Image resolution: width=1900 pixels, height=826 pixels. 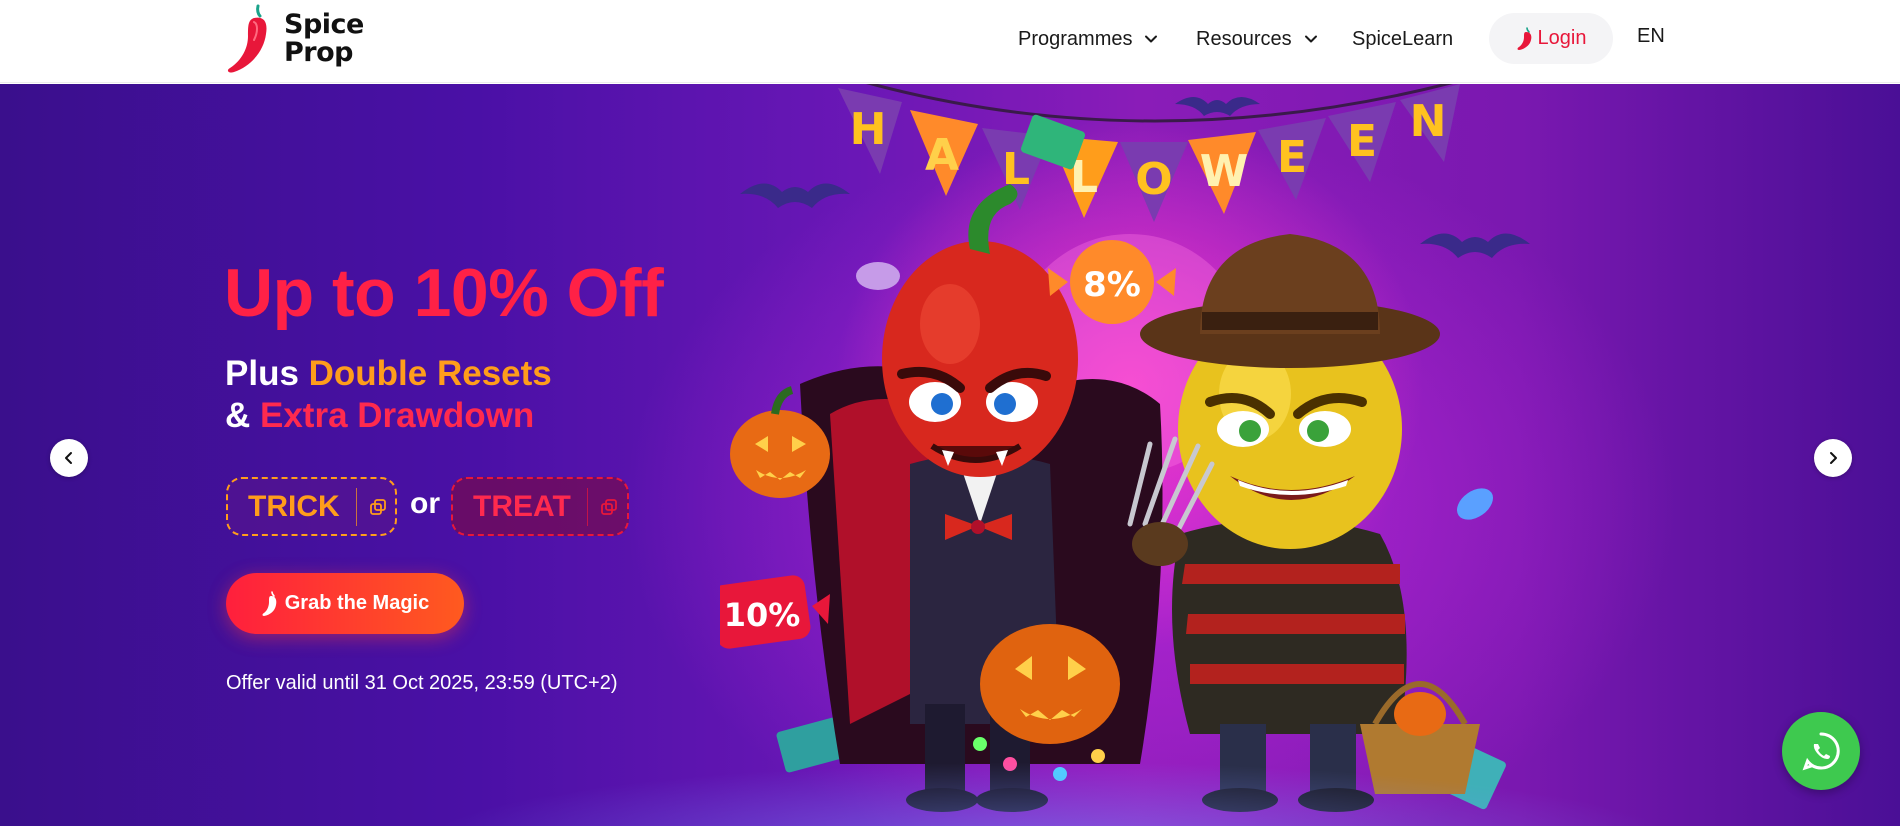 I want to click on whatsapp-icon, so click(x=1821, y=751).